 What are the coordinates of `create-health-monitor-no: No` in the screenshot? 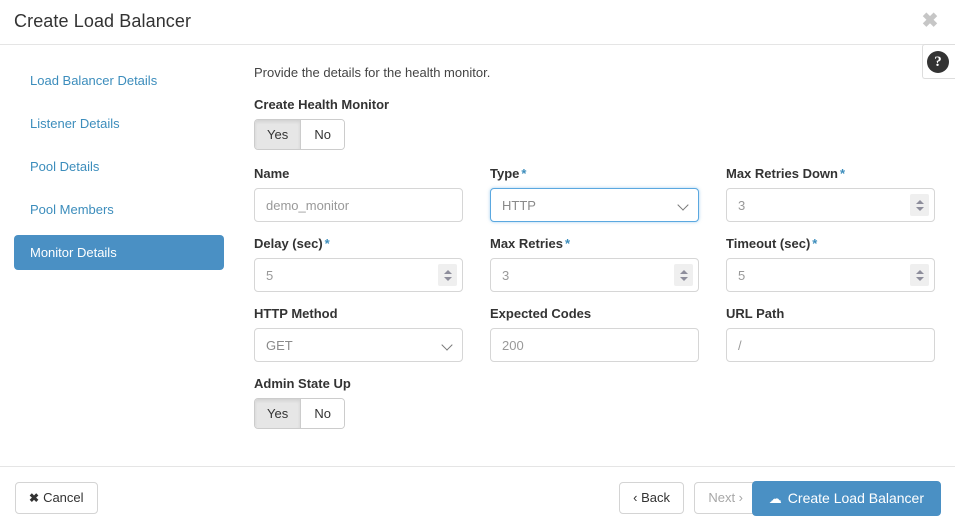 It's located at (322, 134).